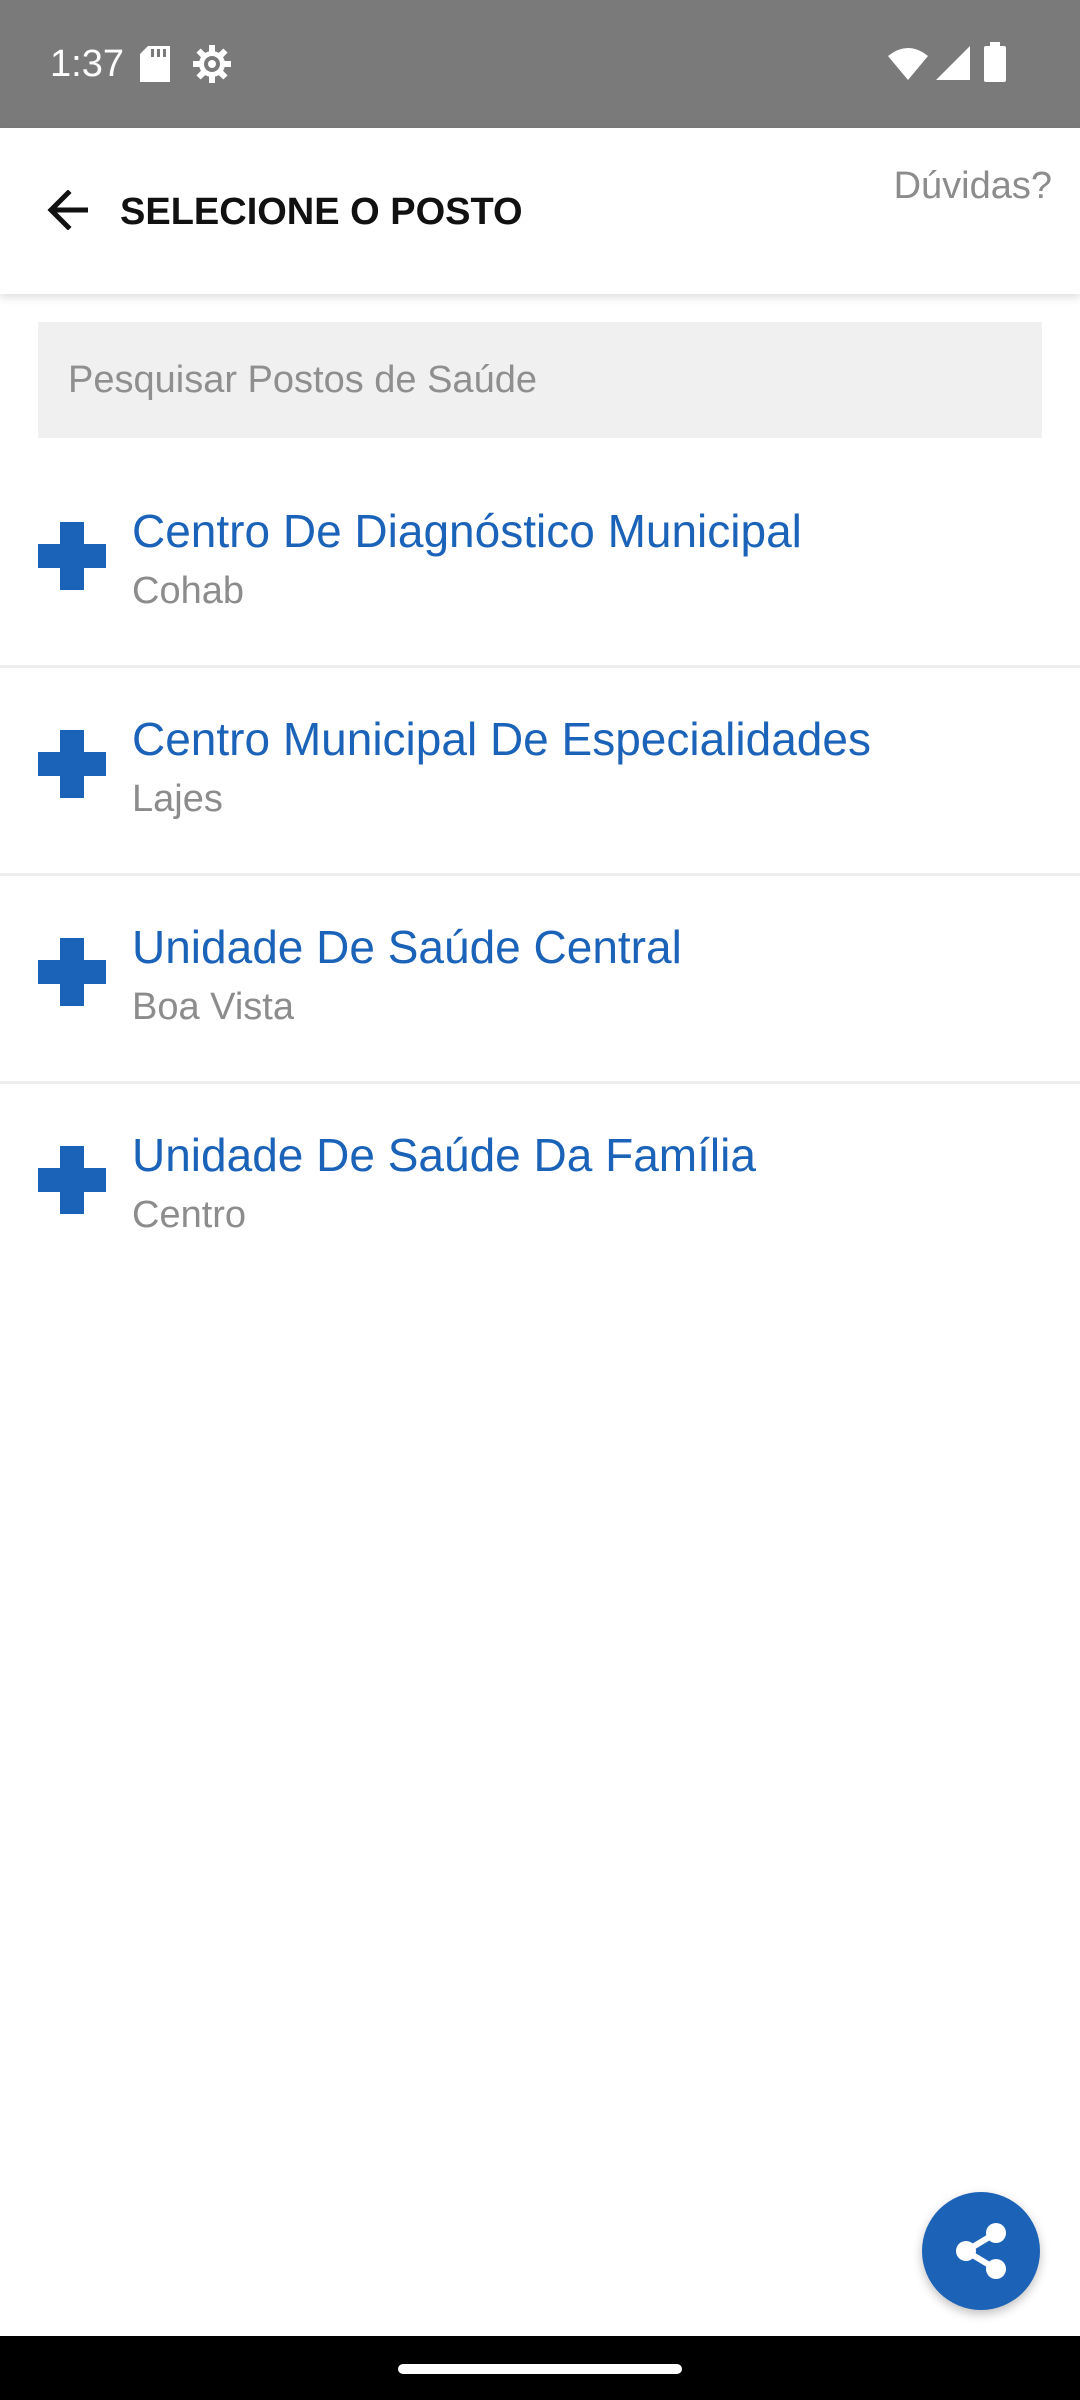 This screenshot has width=1080, height=2400. What do you see at coordinates (189, 1215) in the screenshot?
I see `posto-neighborhood: Centro` at bounding box center [189, 1215].